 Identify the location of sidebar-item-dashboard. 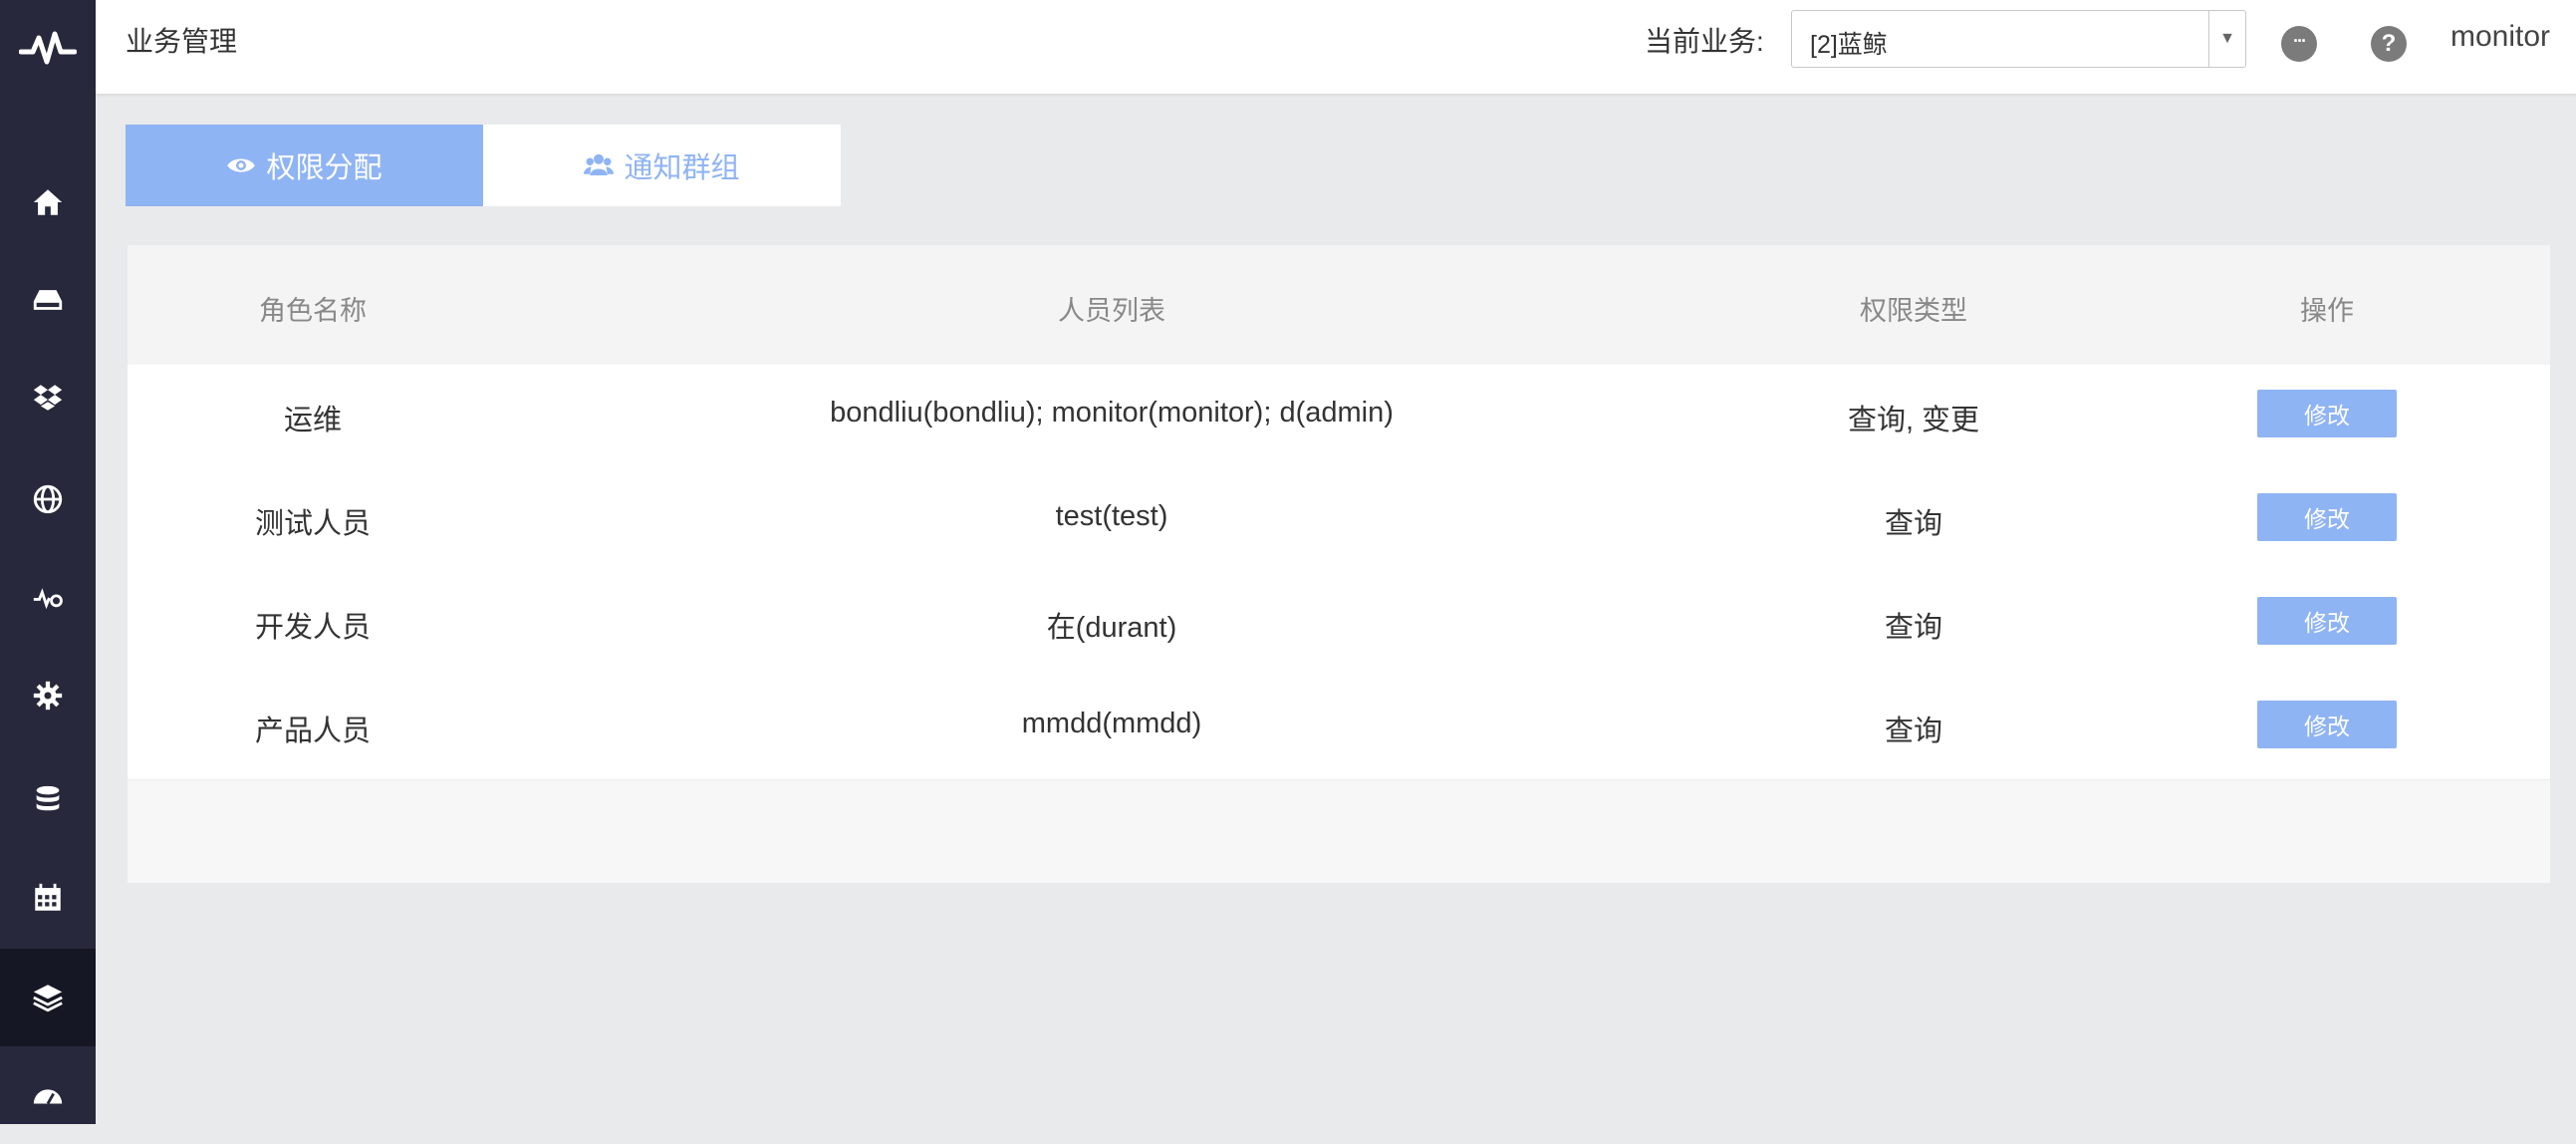
(48, 1095).